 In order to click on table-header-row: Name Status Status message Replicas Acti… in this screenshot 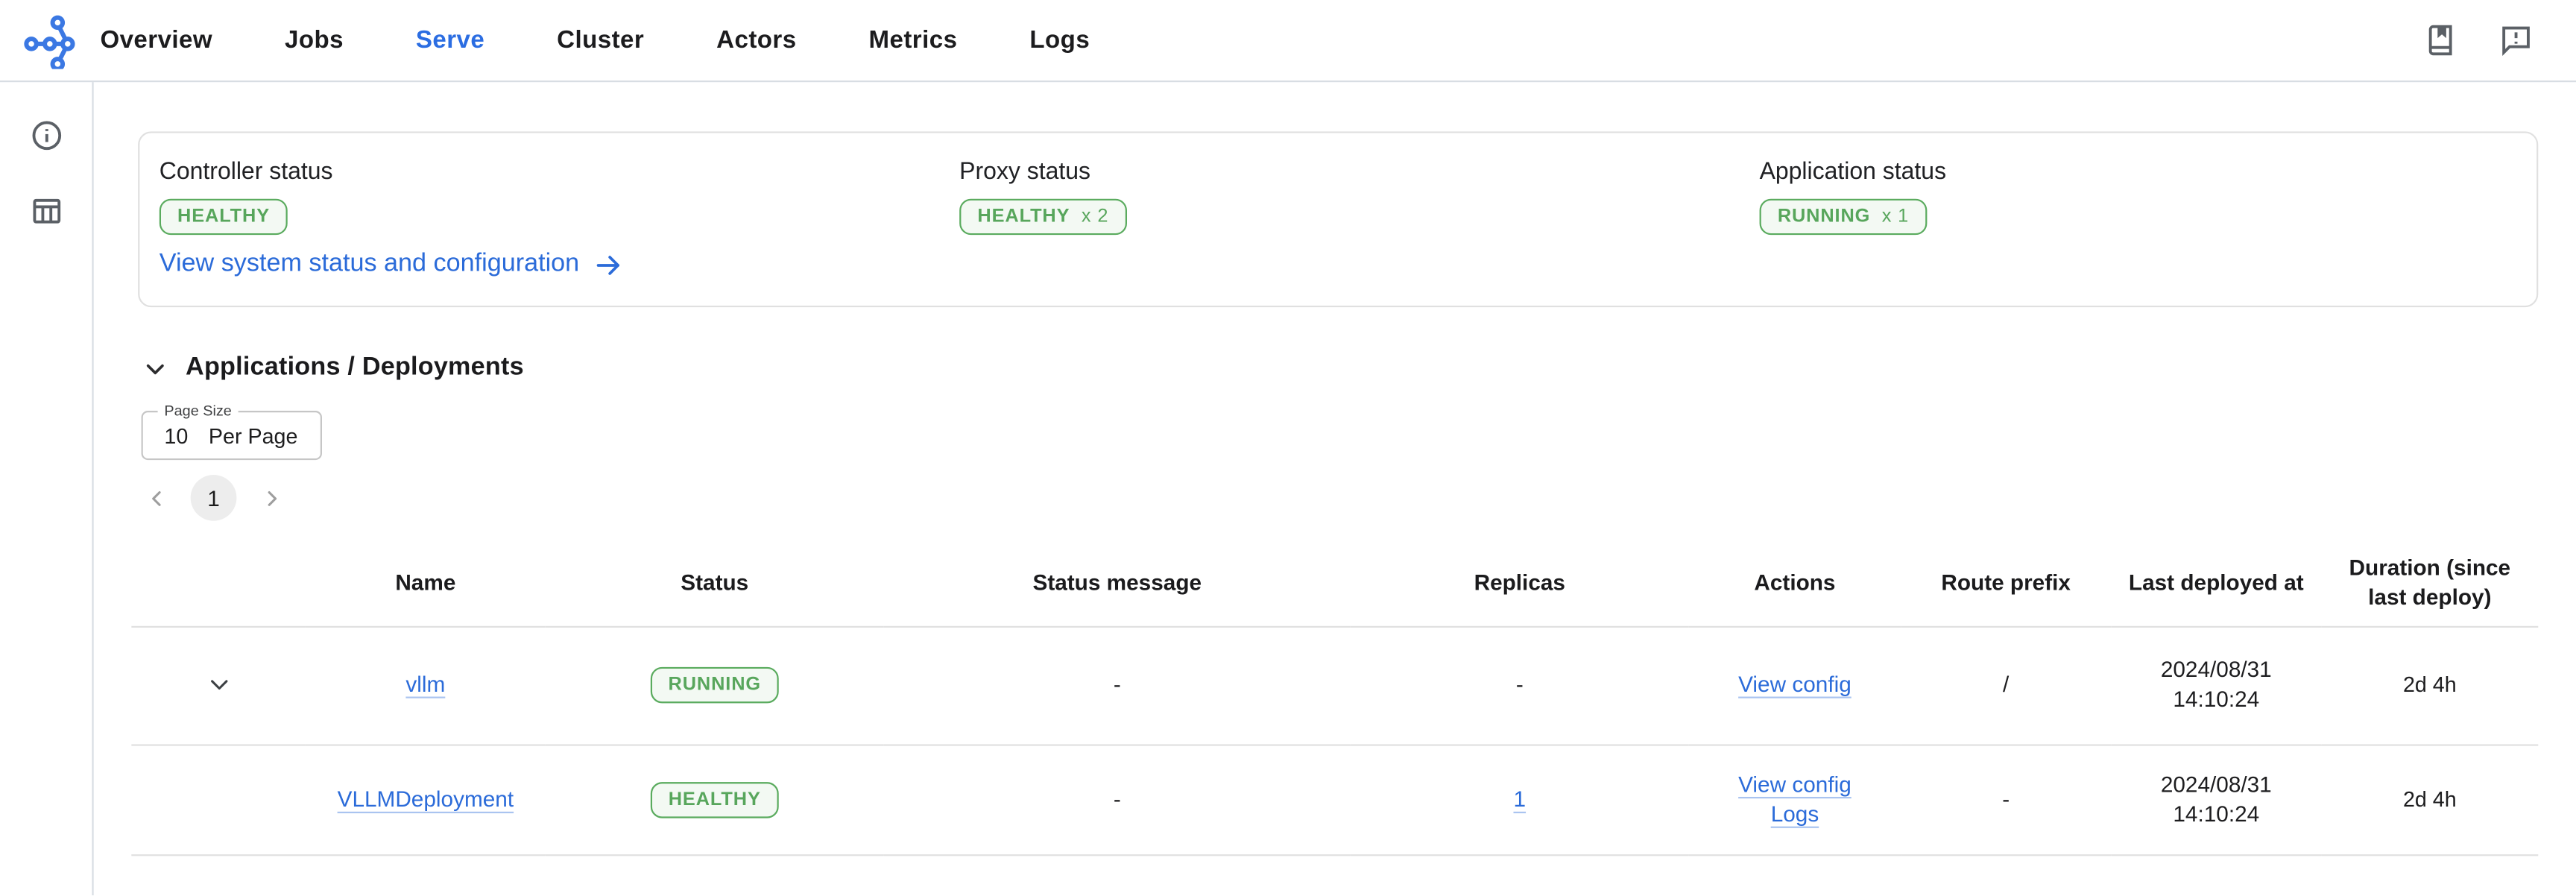, I will do `click(1335, 584)`.